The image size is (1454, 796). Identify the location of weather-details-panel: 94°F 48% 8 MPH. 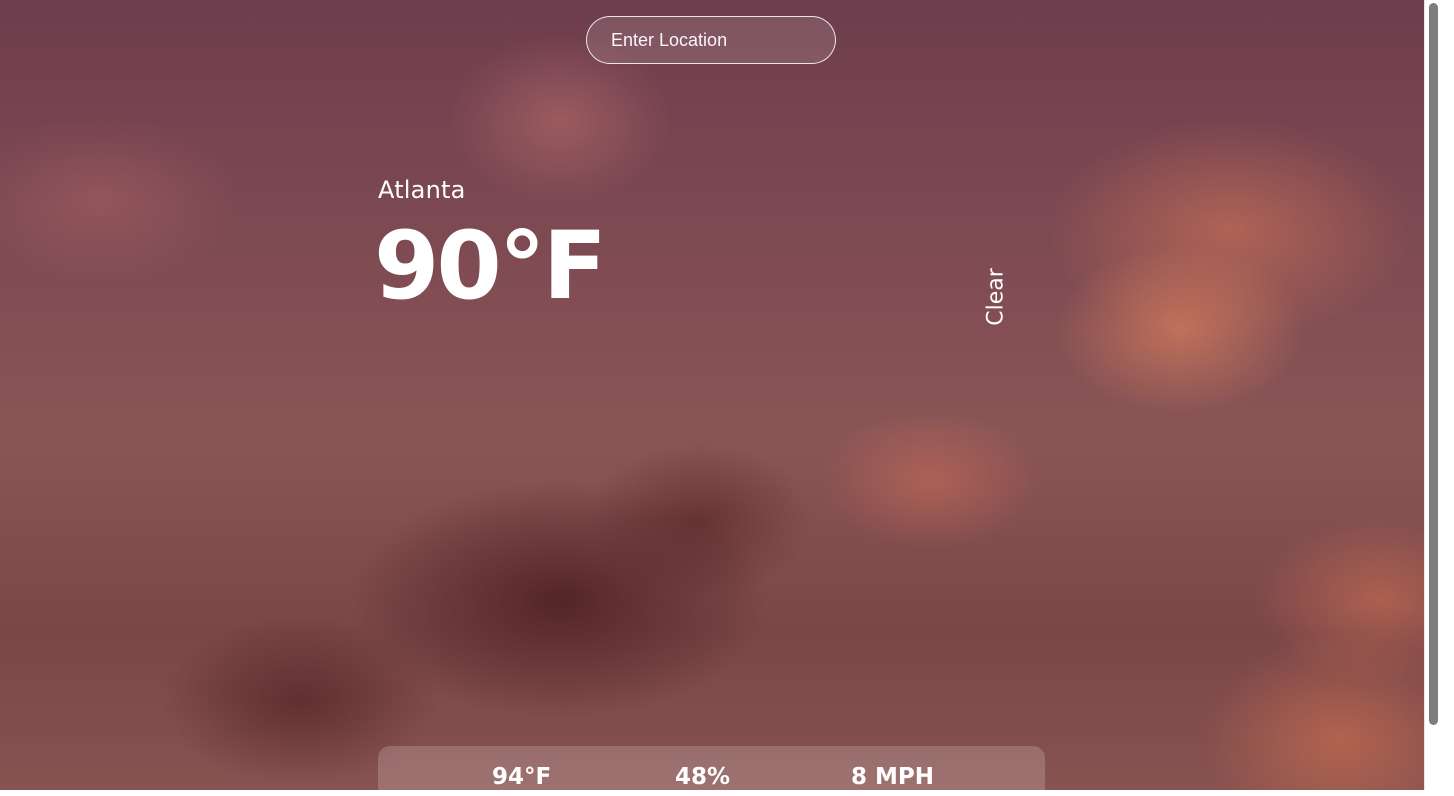
(711, 768).